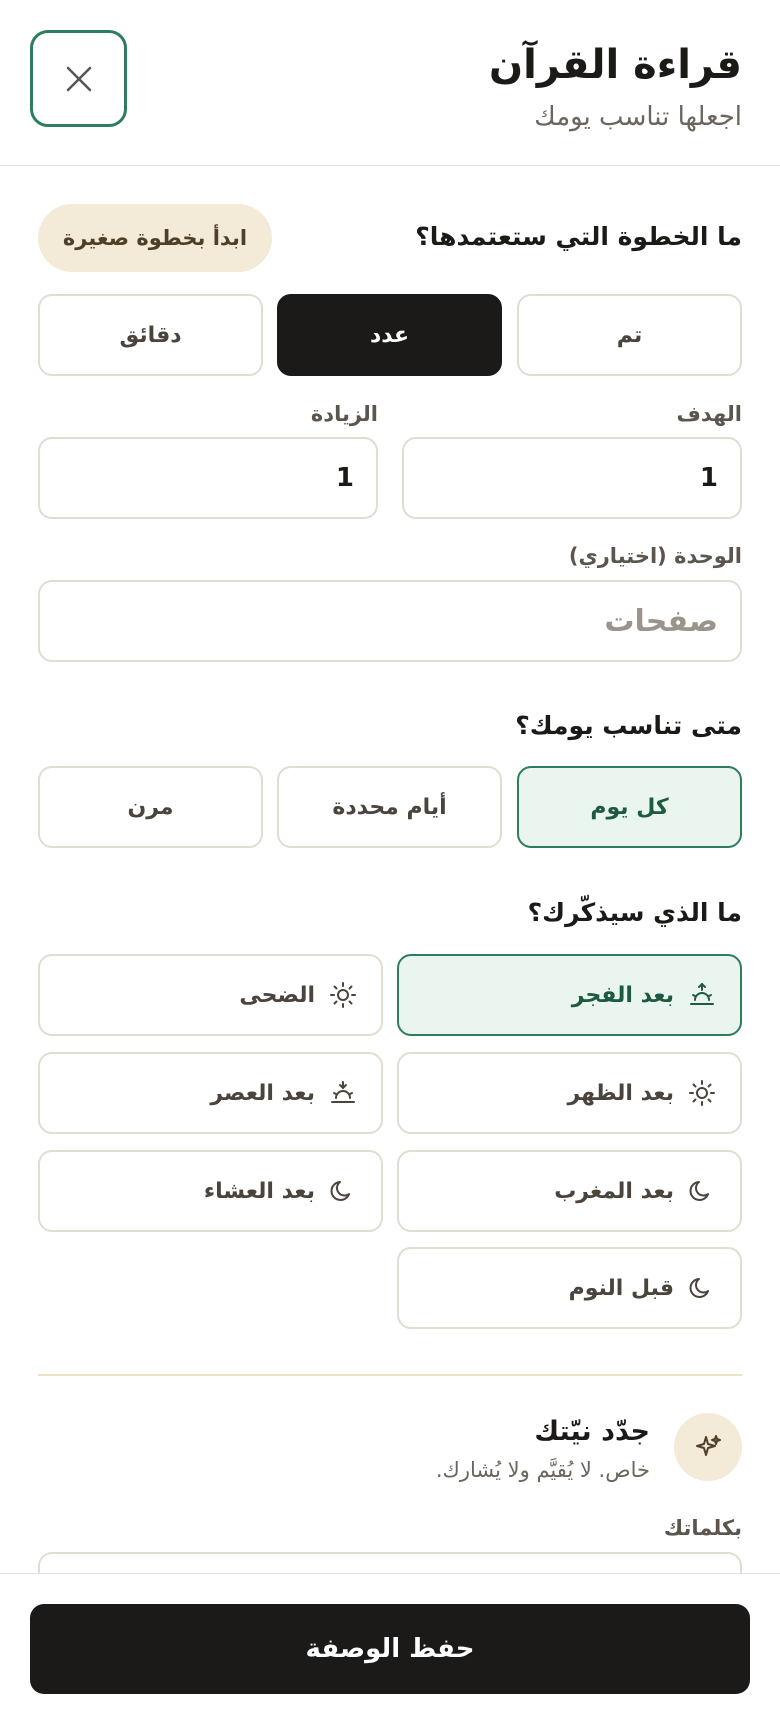 This screenshot has width=780, height=1725. What do you see at coordinates (634, 912) in the screenshot?
I see `reminder-question: ما الذي سيذكّرك؟` at bounding box center [634, 912].